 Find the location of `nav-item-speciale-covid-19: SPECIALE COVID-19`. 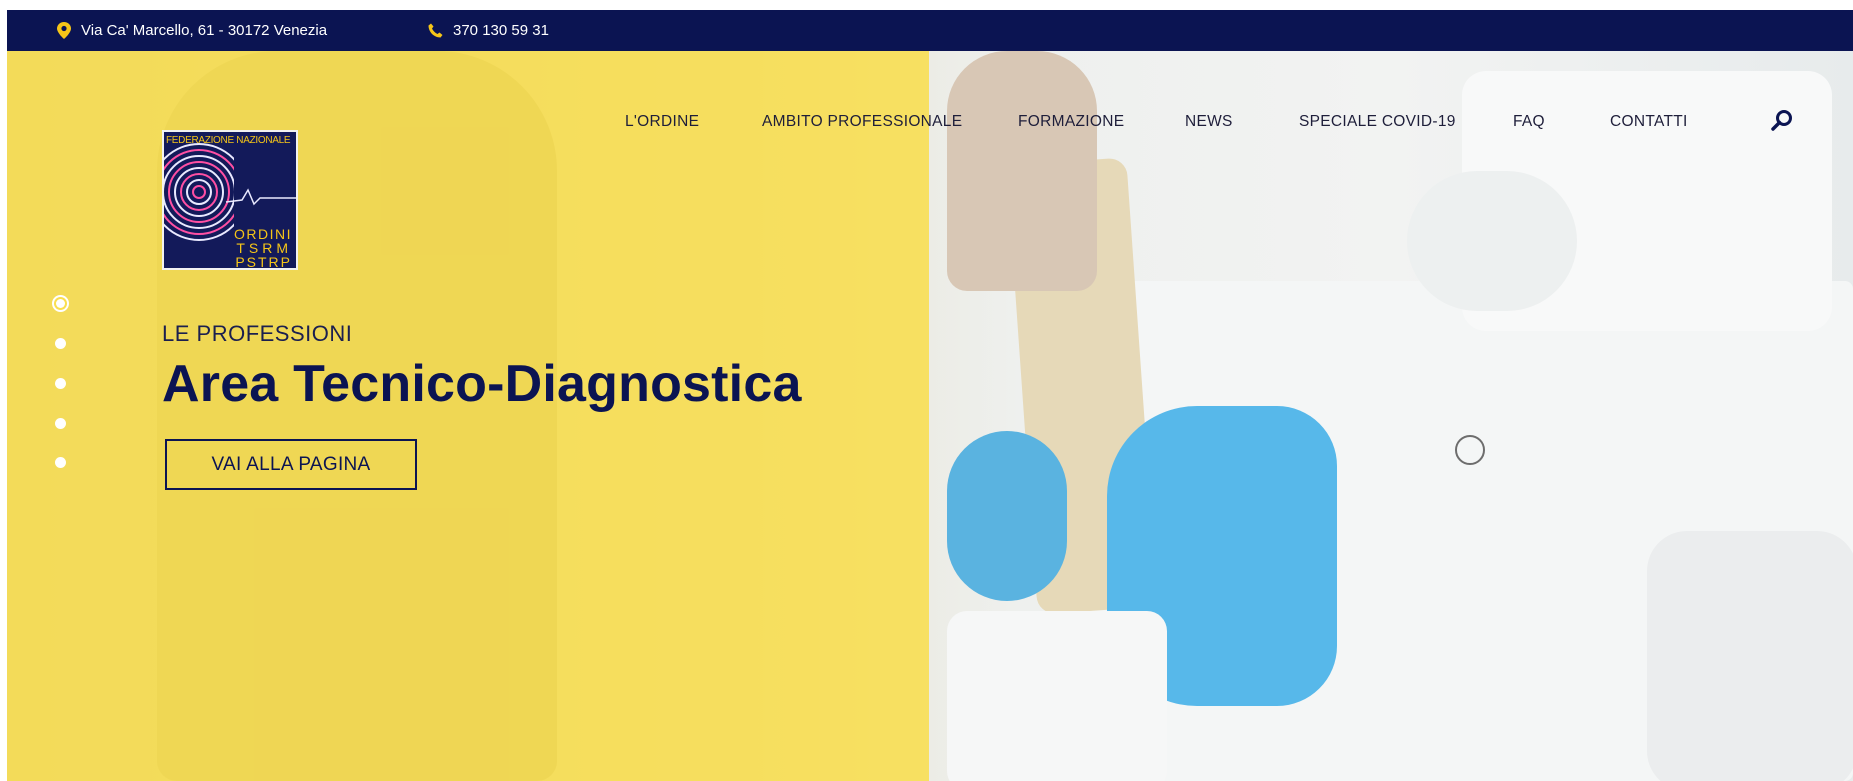

nav-item-speciale-covid-19: SPECIALE COVID-19 is located at coordinates (1377, 122).